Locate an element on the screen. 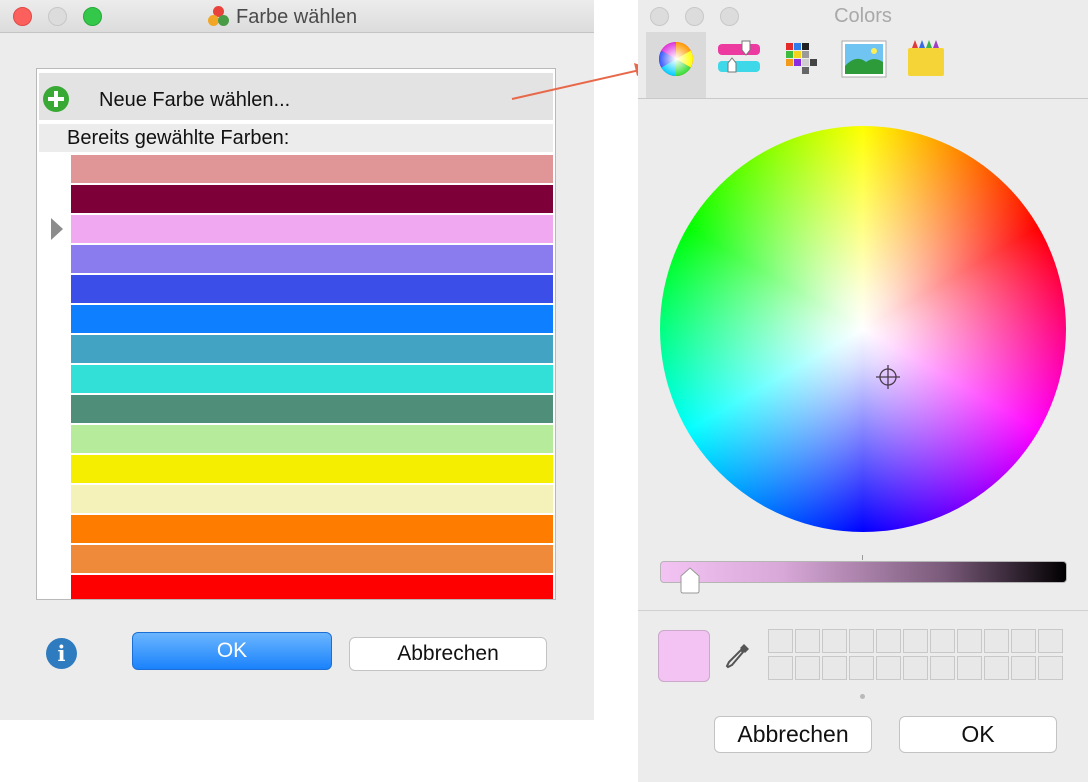 The height and width of the screenshot is (782, 1088). ok-button: OK is located at coordinates (232, 651).